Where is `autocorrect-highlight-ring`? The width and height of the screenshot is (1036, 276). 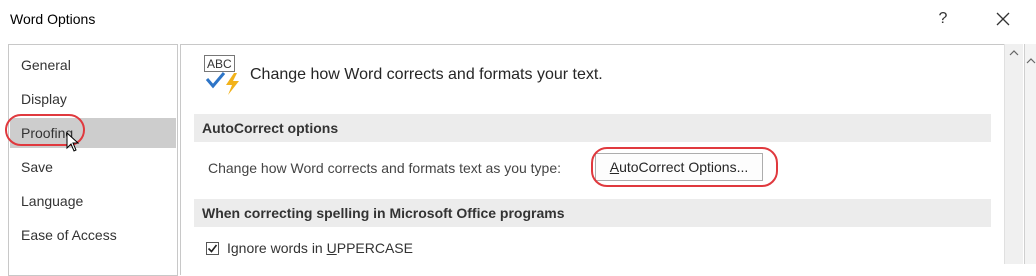
autocorrect-highlight-ring is located at coordinates (684, 167).